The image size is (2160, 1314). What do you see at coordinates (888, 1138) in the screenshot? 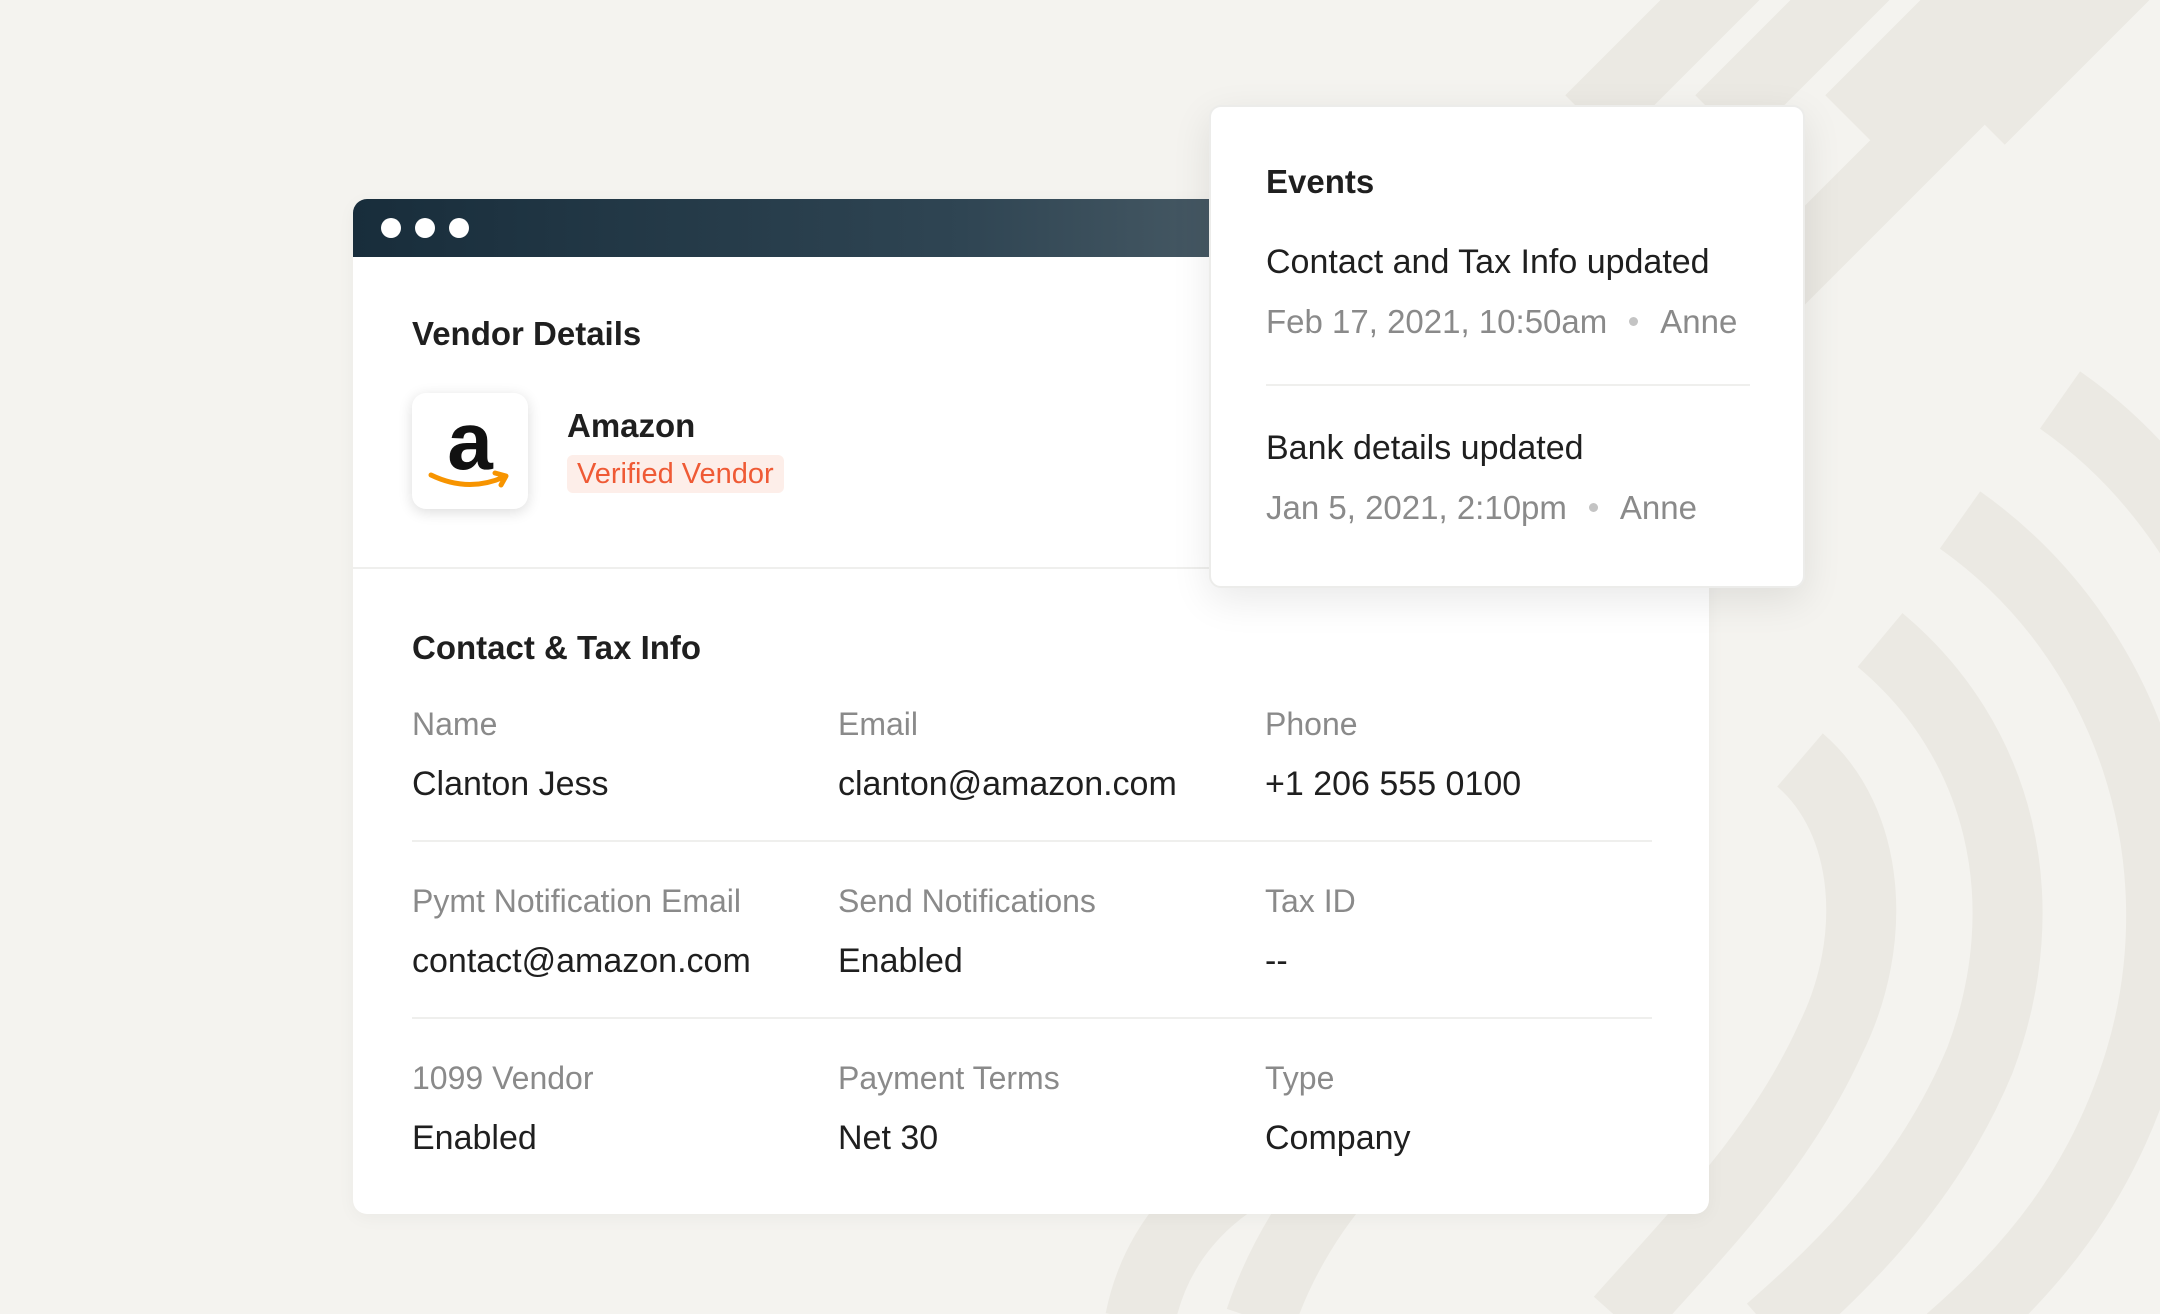
I see `payment-terms-value: Net 30` at bounding box center [888, 1138].